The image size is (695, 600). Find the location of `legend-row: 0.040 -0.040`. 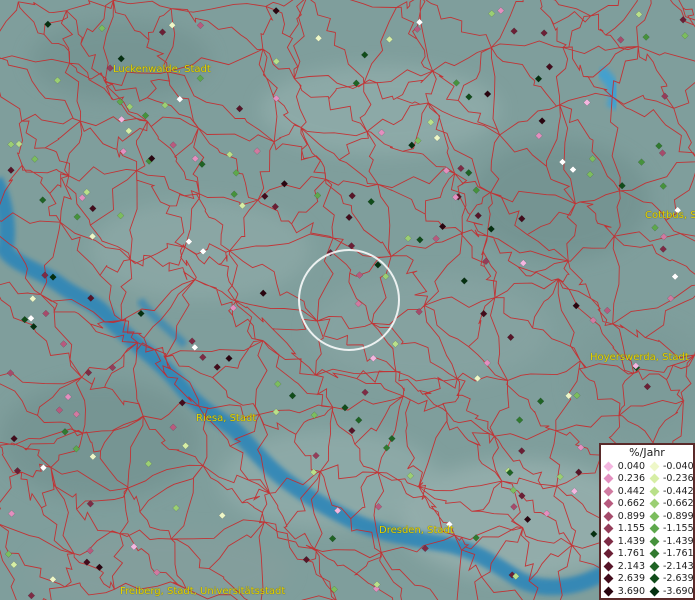

legend-row: 0.040 -0.040 is located at coordinates (647, 466).